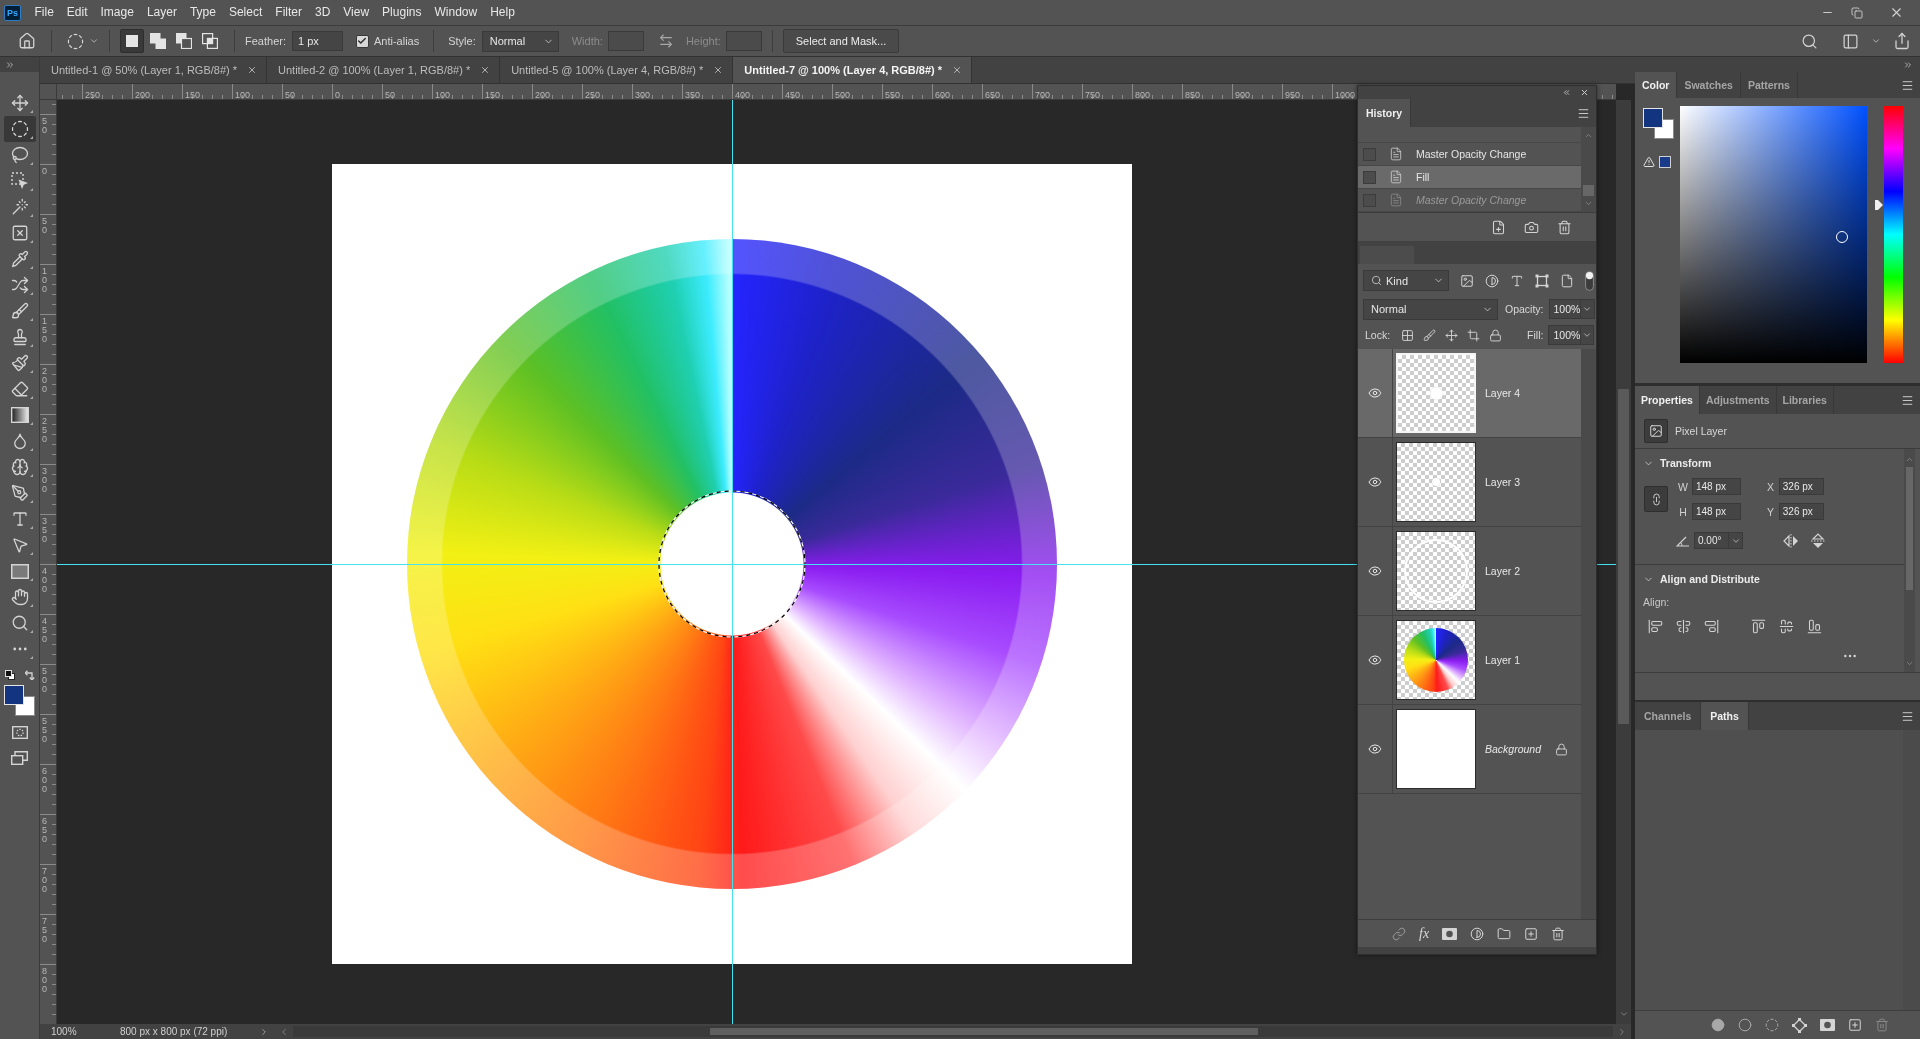 This screenshot has width=1920, height=1039. Describe the element at coordinates (1745, 1025) in the screenshot. I see `circle-icon` at that location.